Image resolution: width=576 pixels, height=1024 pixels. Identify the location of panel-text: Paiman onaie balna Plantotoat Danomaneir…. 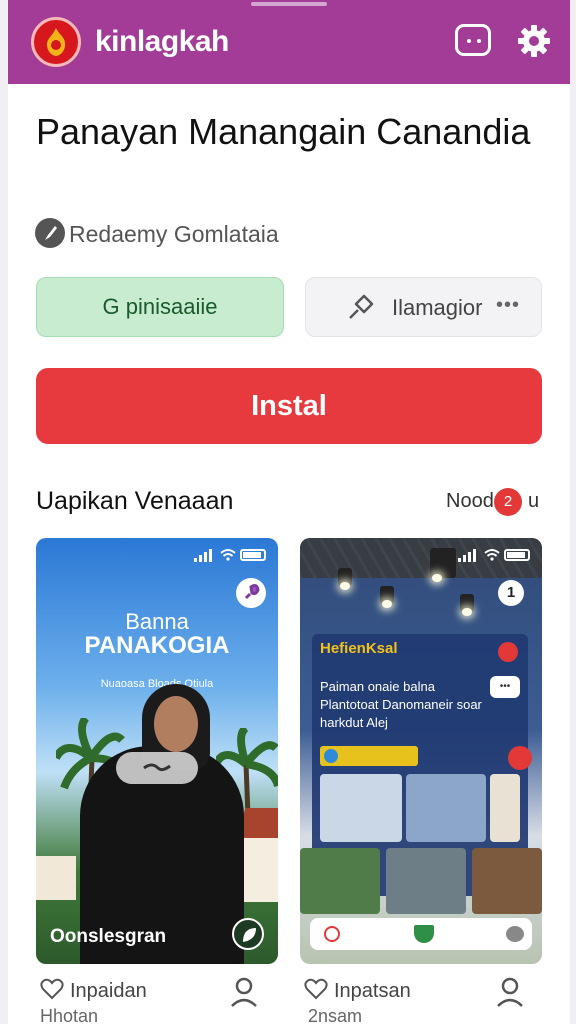
(401, 704).